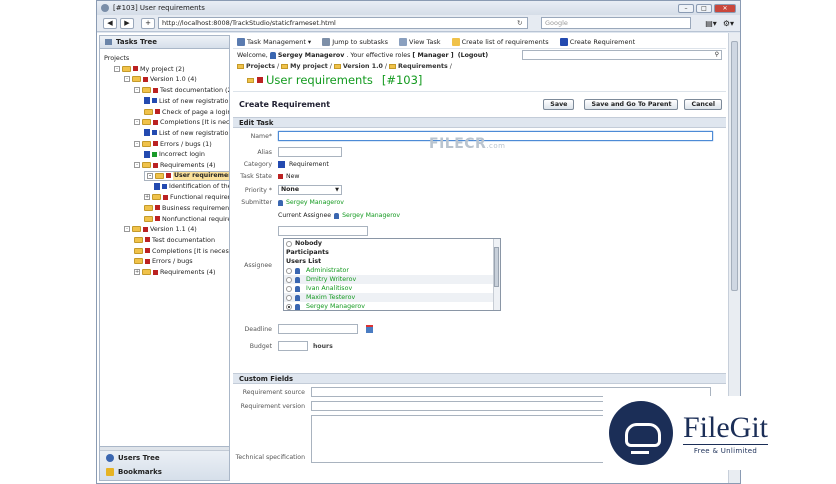 This screenshot has height=484, width=836. What do you see at coordinates (711, 23) in the screenshot?
I see `page-menu-icon: ▤▾` at bounding box center [711, 23].